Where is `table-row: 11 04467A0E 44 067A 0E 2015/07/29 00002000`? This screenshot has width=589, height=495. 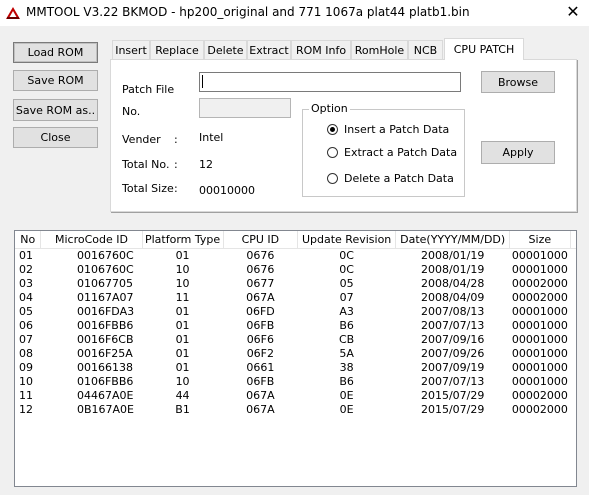 table-row: 11 04467A0E 44 067A 0E 2015/07/29 00002000 is located at coordinates (295, 396).